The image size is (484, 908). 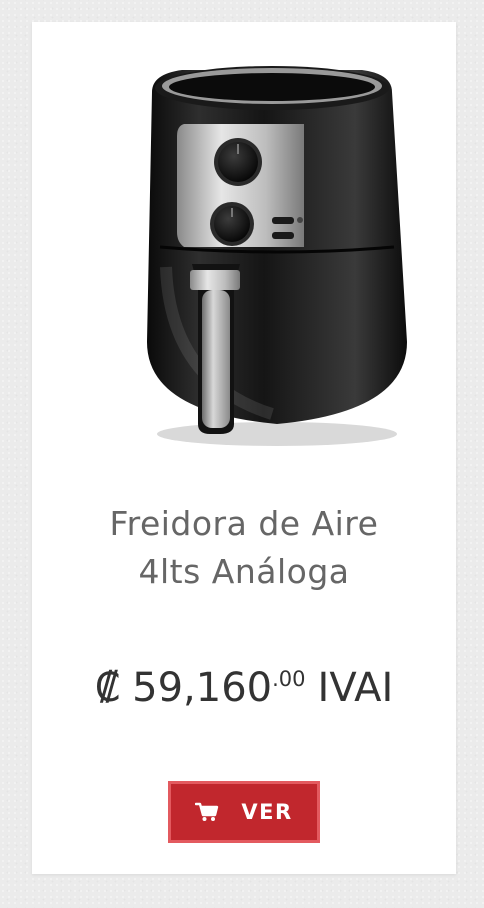 I want to click on price-suffix: IVAI, so click(x=355, y=688).